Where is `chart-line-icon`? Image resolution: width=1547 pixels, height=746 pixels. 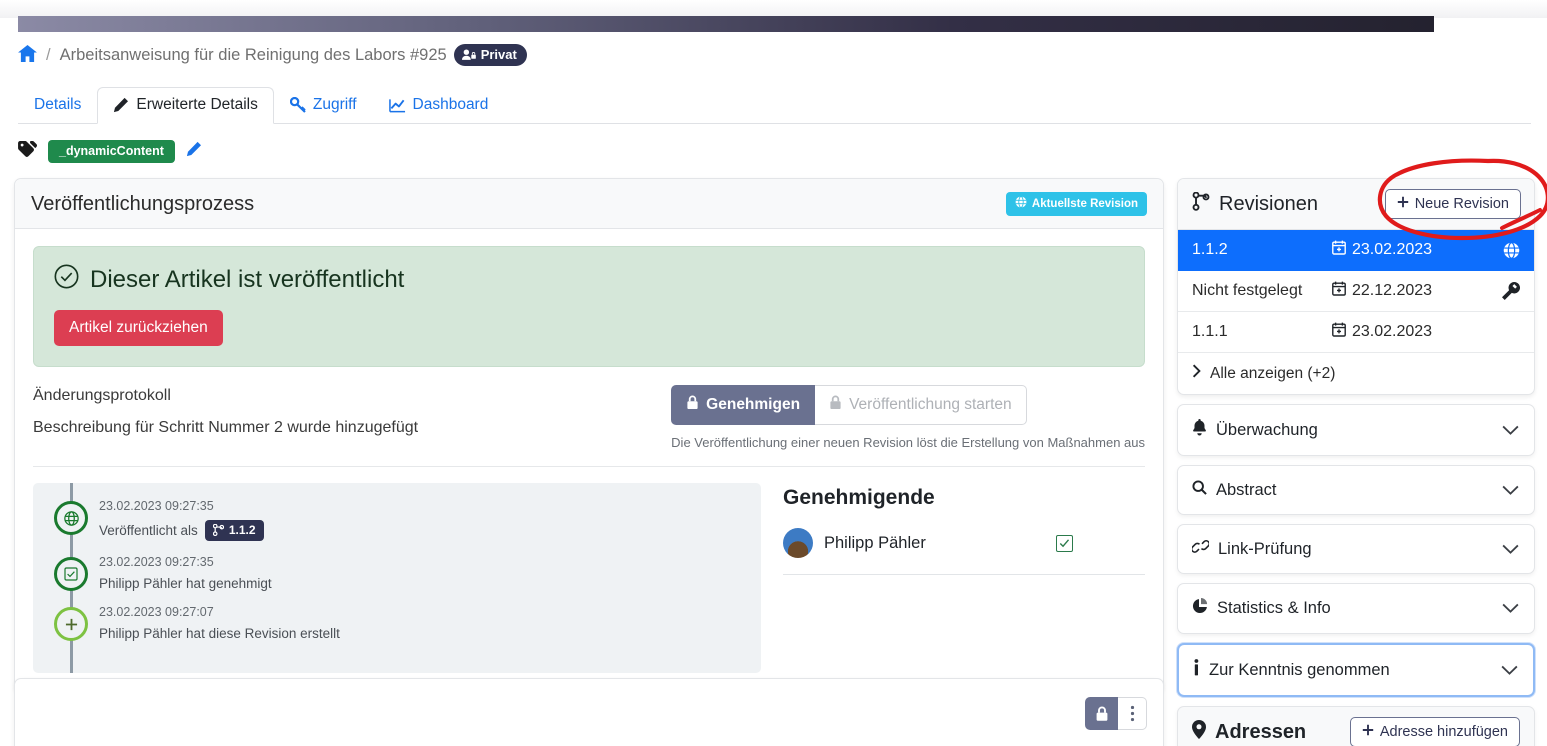 chart-line-icon is located at coordinates (397, 105).